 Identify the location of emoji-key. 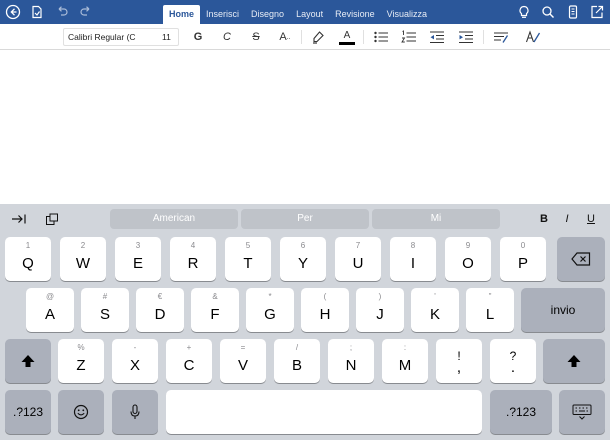
(81, 412).